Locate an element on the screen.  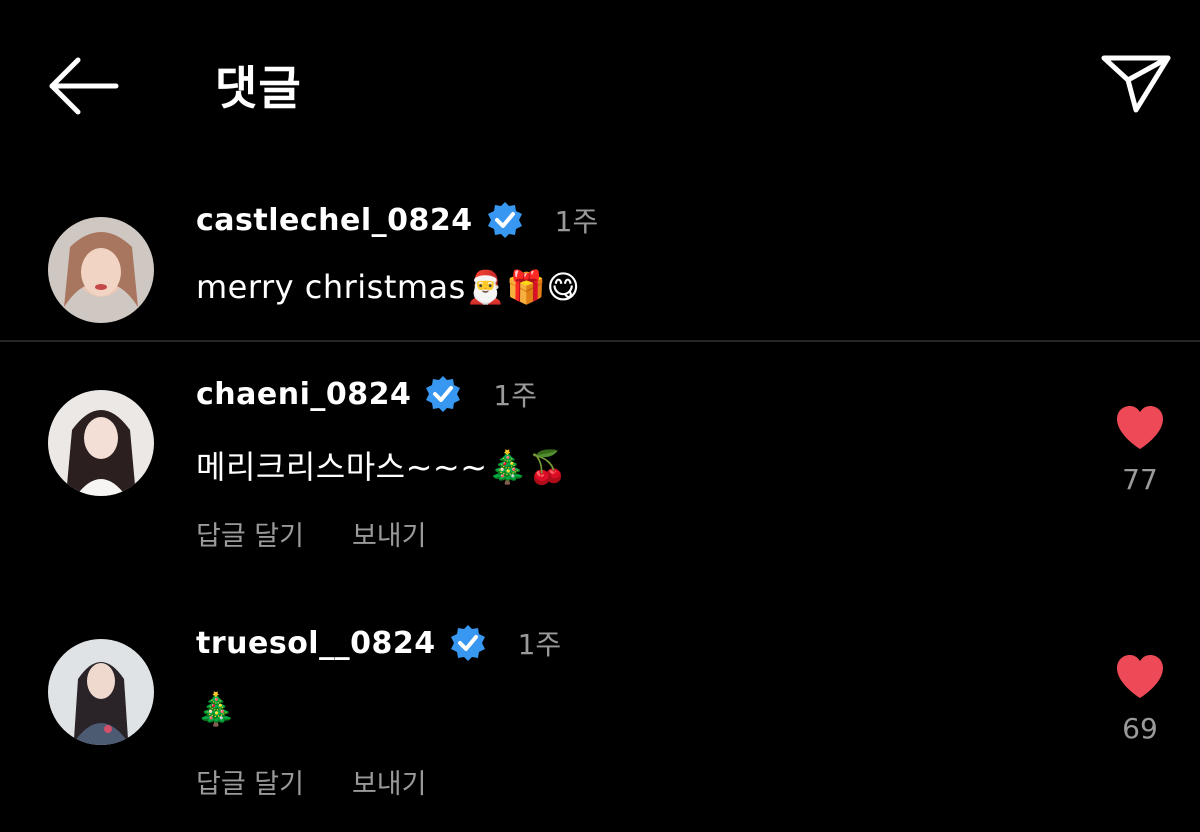
comment-text: merry christmas🎅🎁😋 is located at coordinates (388, 287).